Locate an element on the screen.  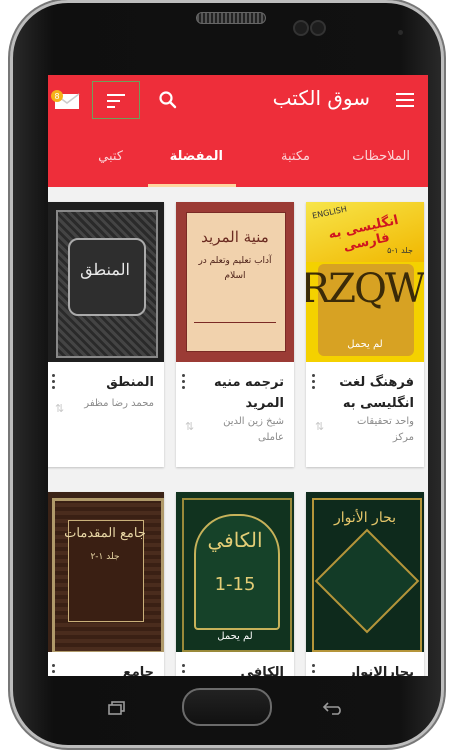
app-title: سوق الكتب is located at coordinates (321, 98).